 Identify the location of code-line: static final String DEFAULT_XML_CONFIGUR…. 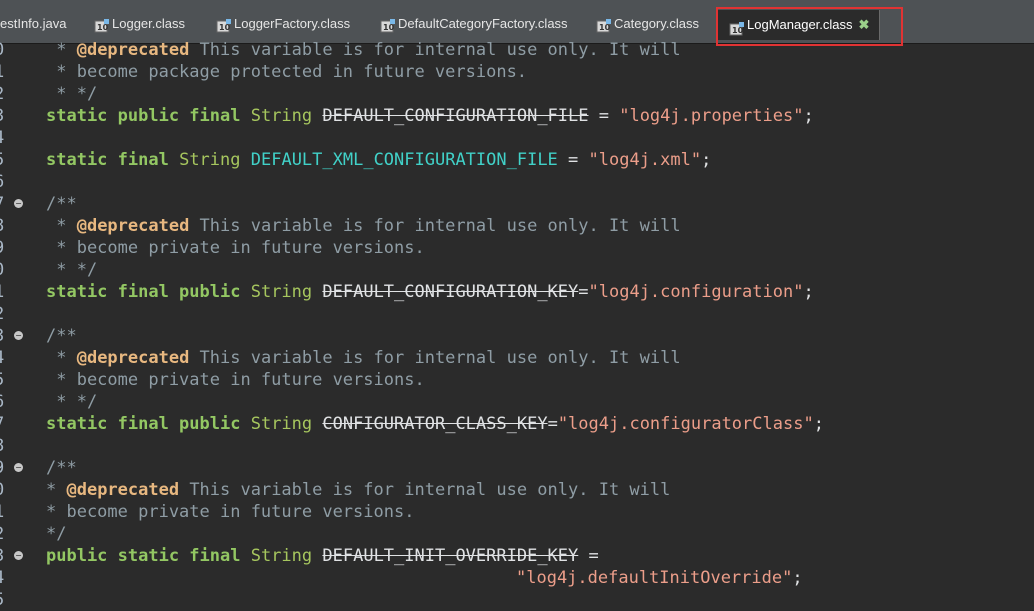
(379, 160).